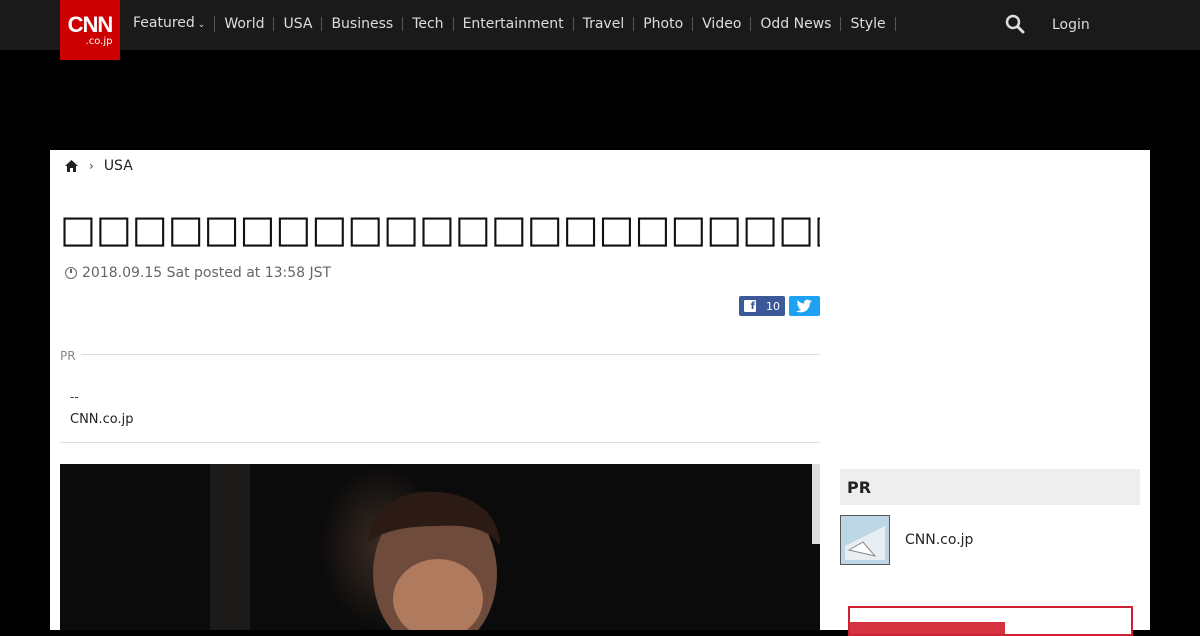 This screenshot has height=636, width=1200. What do you see at coordinates (1015, 24) in the screenshot?
I see `search-icon` at bounding box center [1015, 24].